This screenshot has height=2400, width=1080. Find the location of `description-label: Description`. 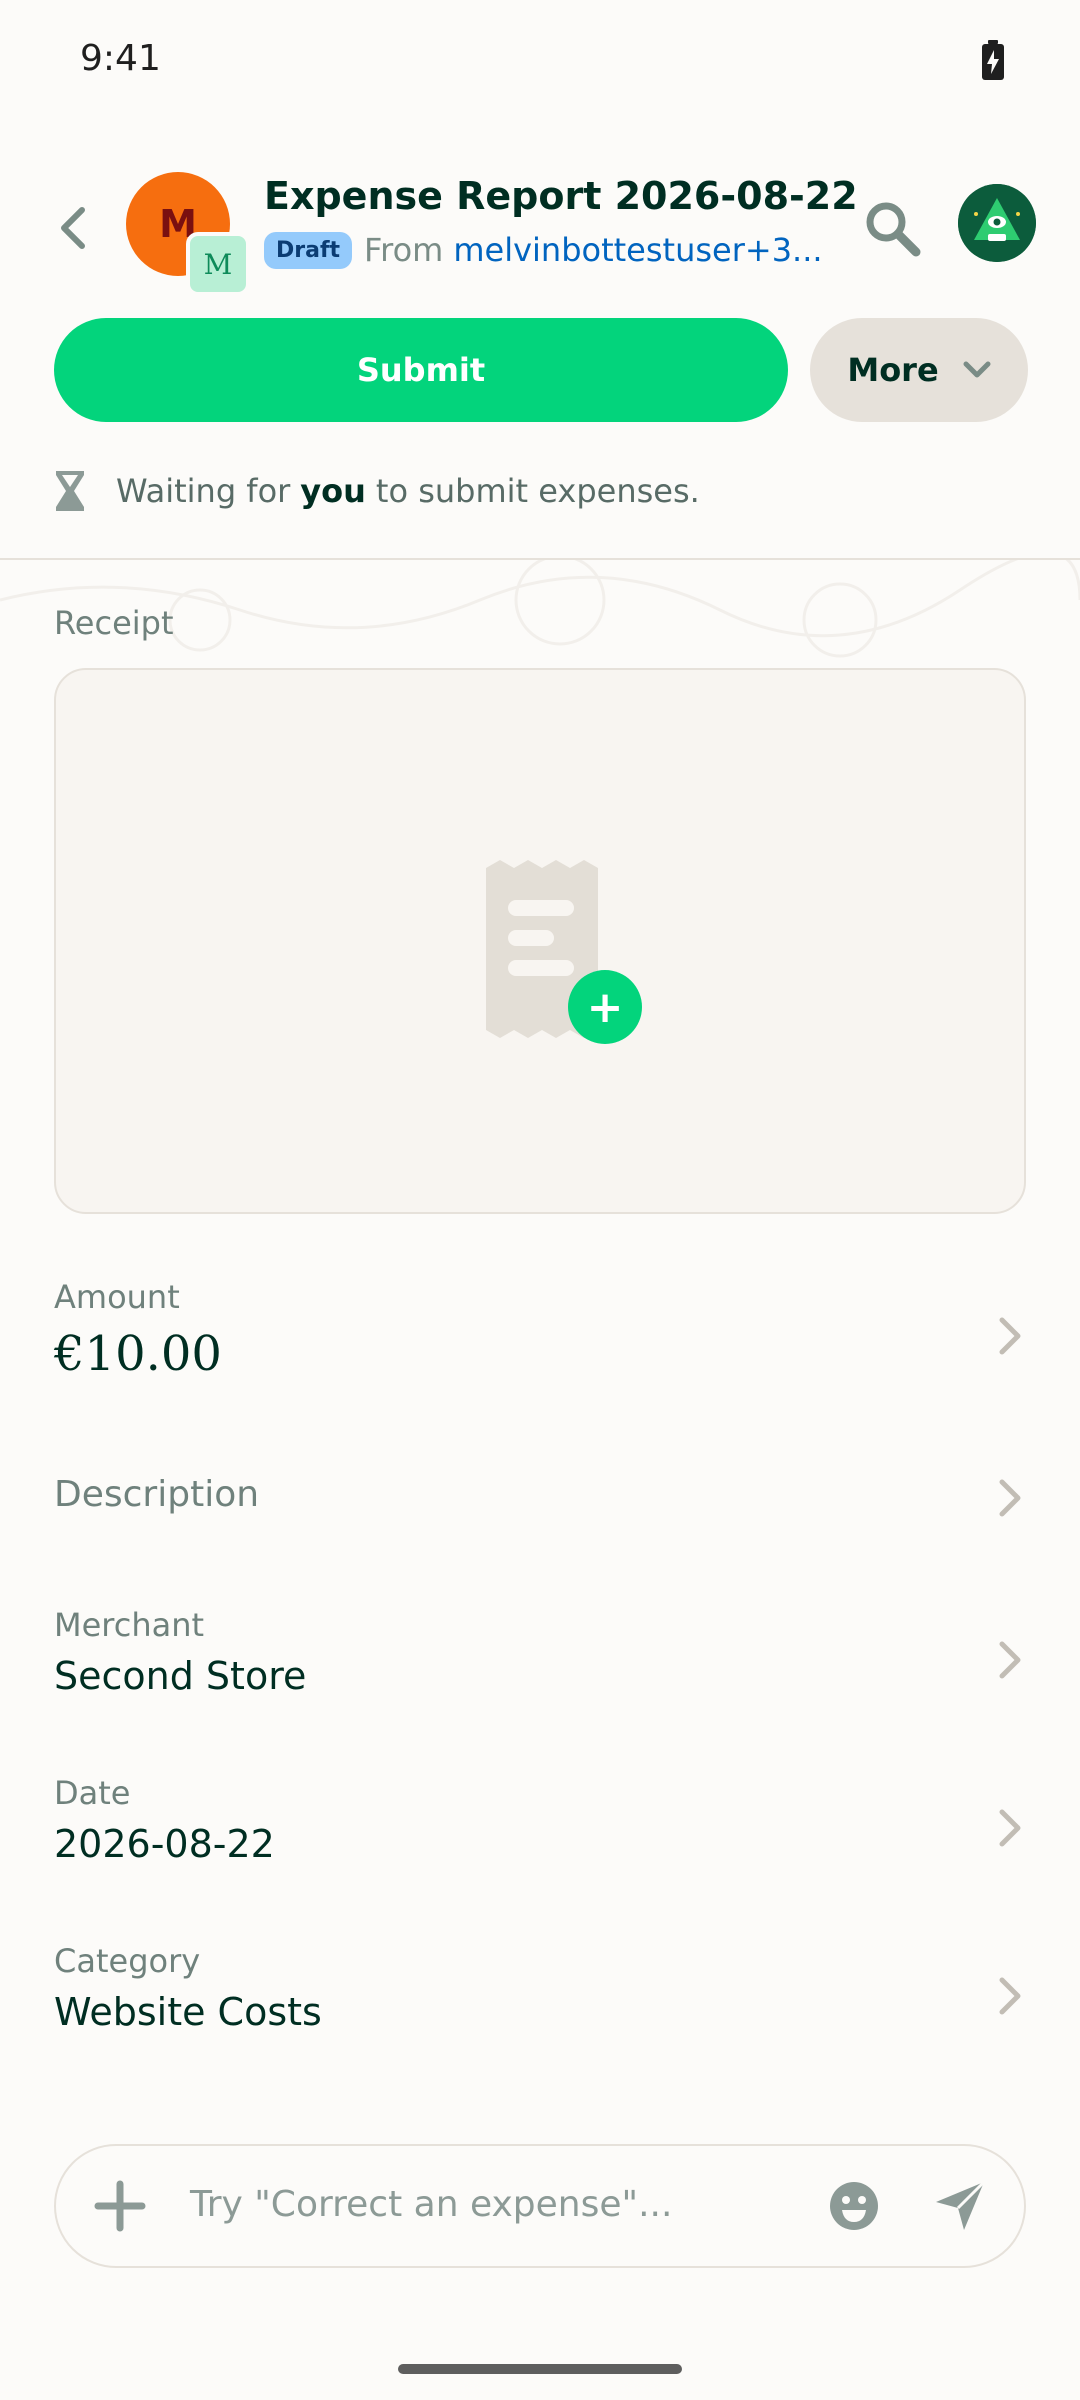

description-label: Description is located at coordinates (157, 1494).